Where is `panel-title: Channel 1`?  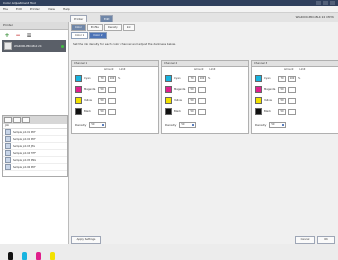
panel-title: Channel 1 is located at coordinates (115, 64).